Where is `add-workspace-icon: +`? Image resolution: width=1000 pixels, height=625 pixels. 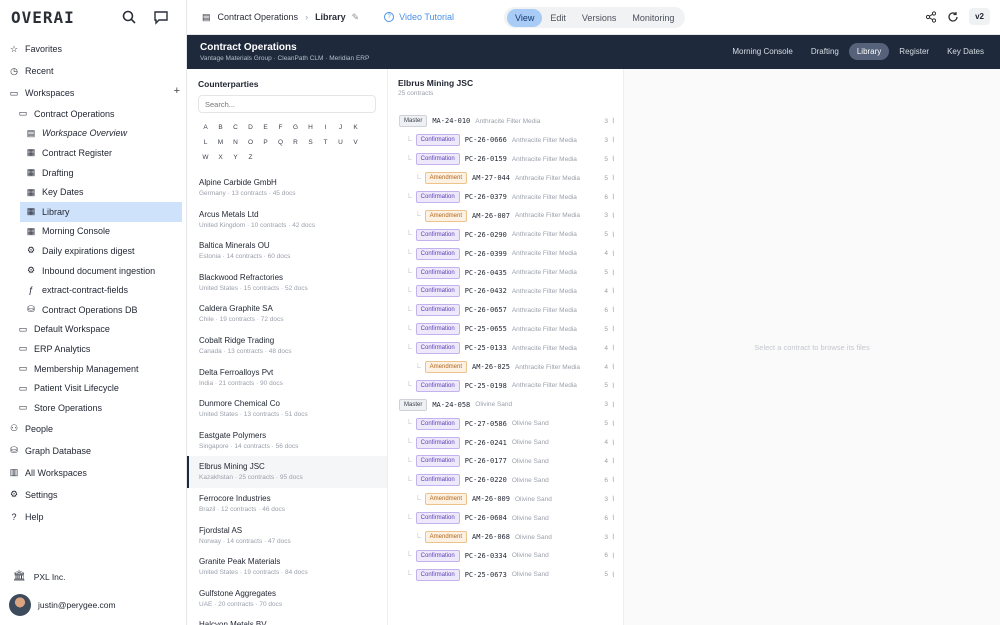
add-workspace-icon: + is located at coordinates (177, 91).